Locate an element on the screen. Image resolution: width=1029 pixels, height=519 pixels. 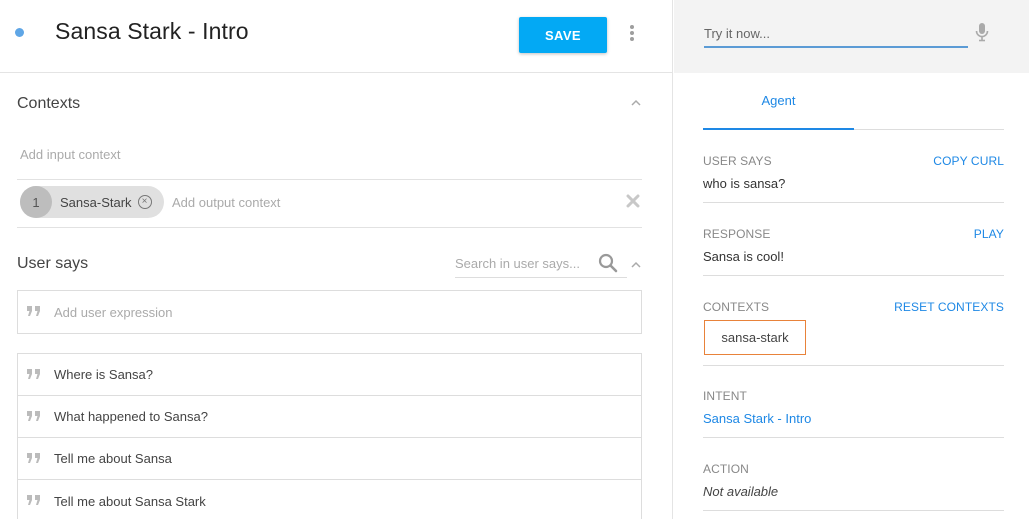
play-button: PLAY is located at coordinates (989, 234).